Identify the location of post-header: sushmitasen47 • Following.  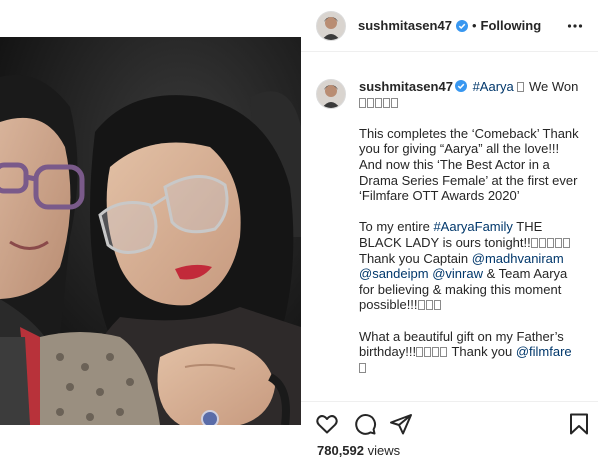
(449, 26).